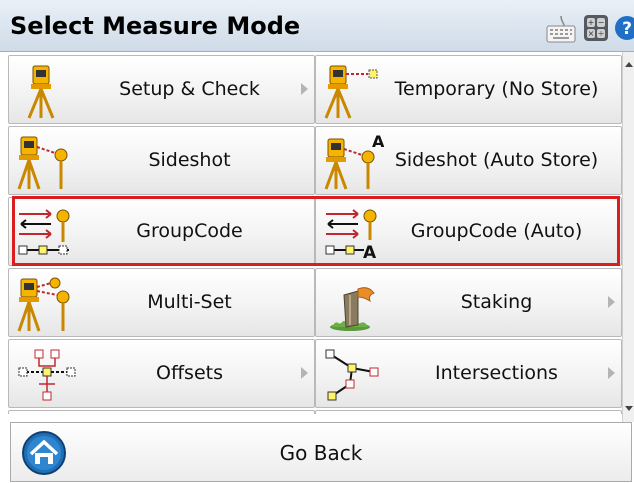 The height and width of the screenshot is (483, 634). Describe the element at coordinates (189, 231) in the screenshot. I see `groupcode-label: GroupCode` at that location.